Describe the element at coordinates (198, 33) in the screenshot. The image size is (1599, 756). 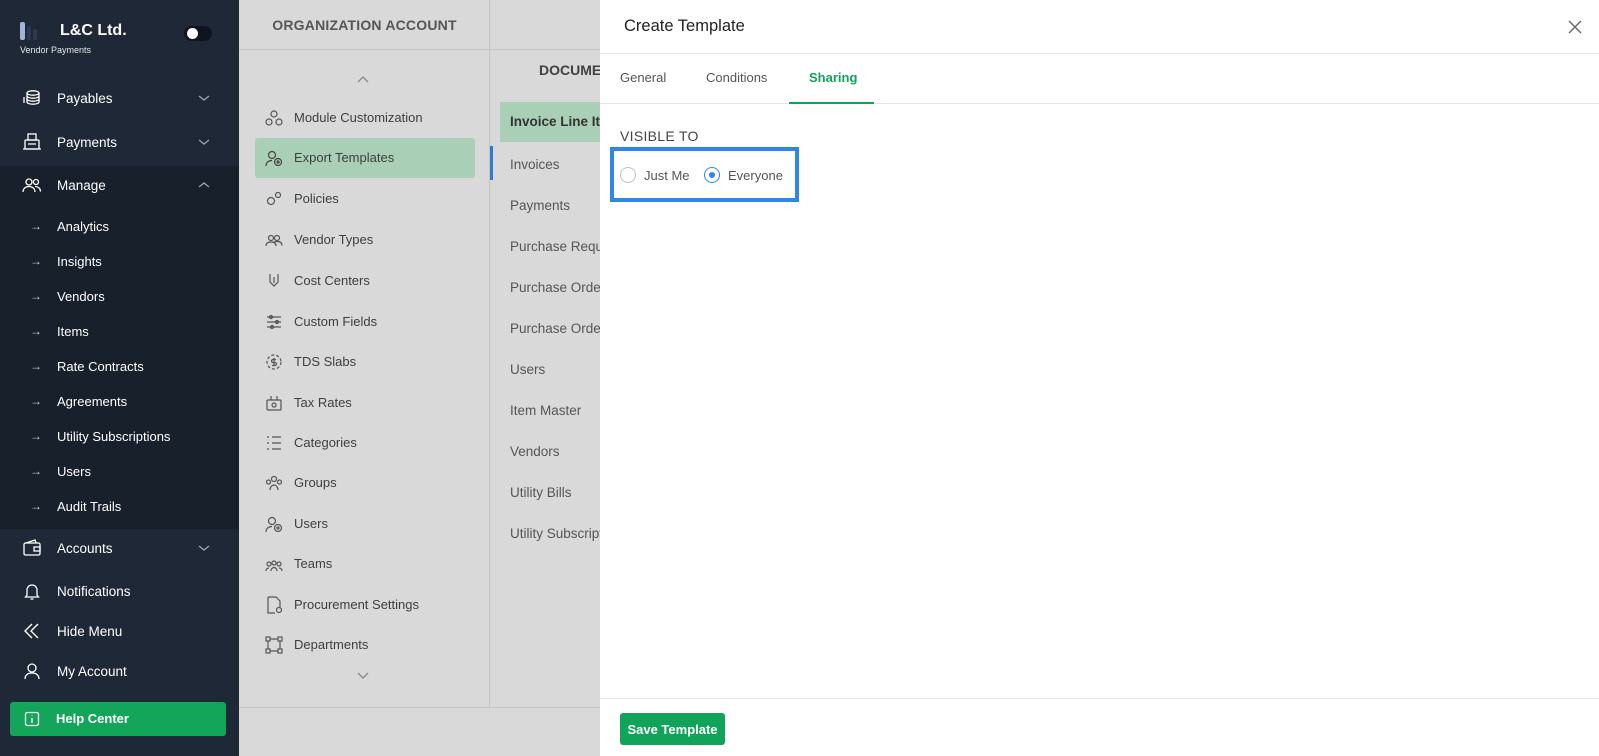
I see `theme-toggle` at that location.